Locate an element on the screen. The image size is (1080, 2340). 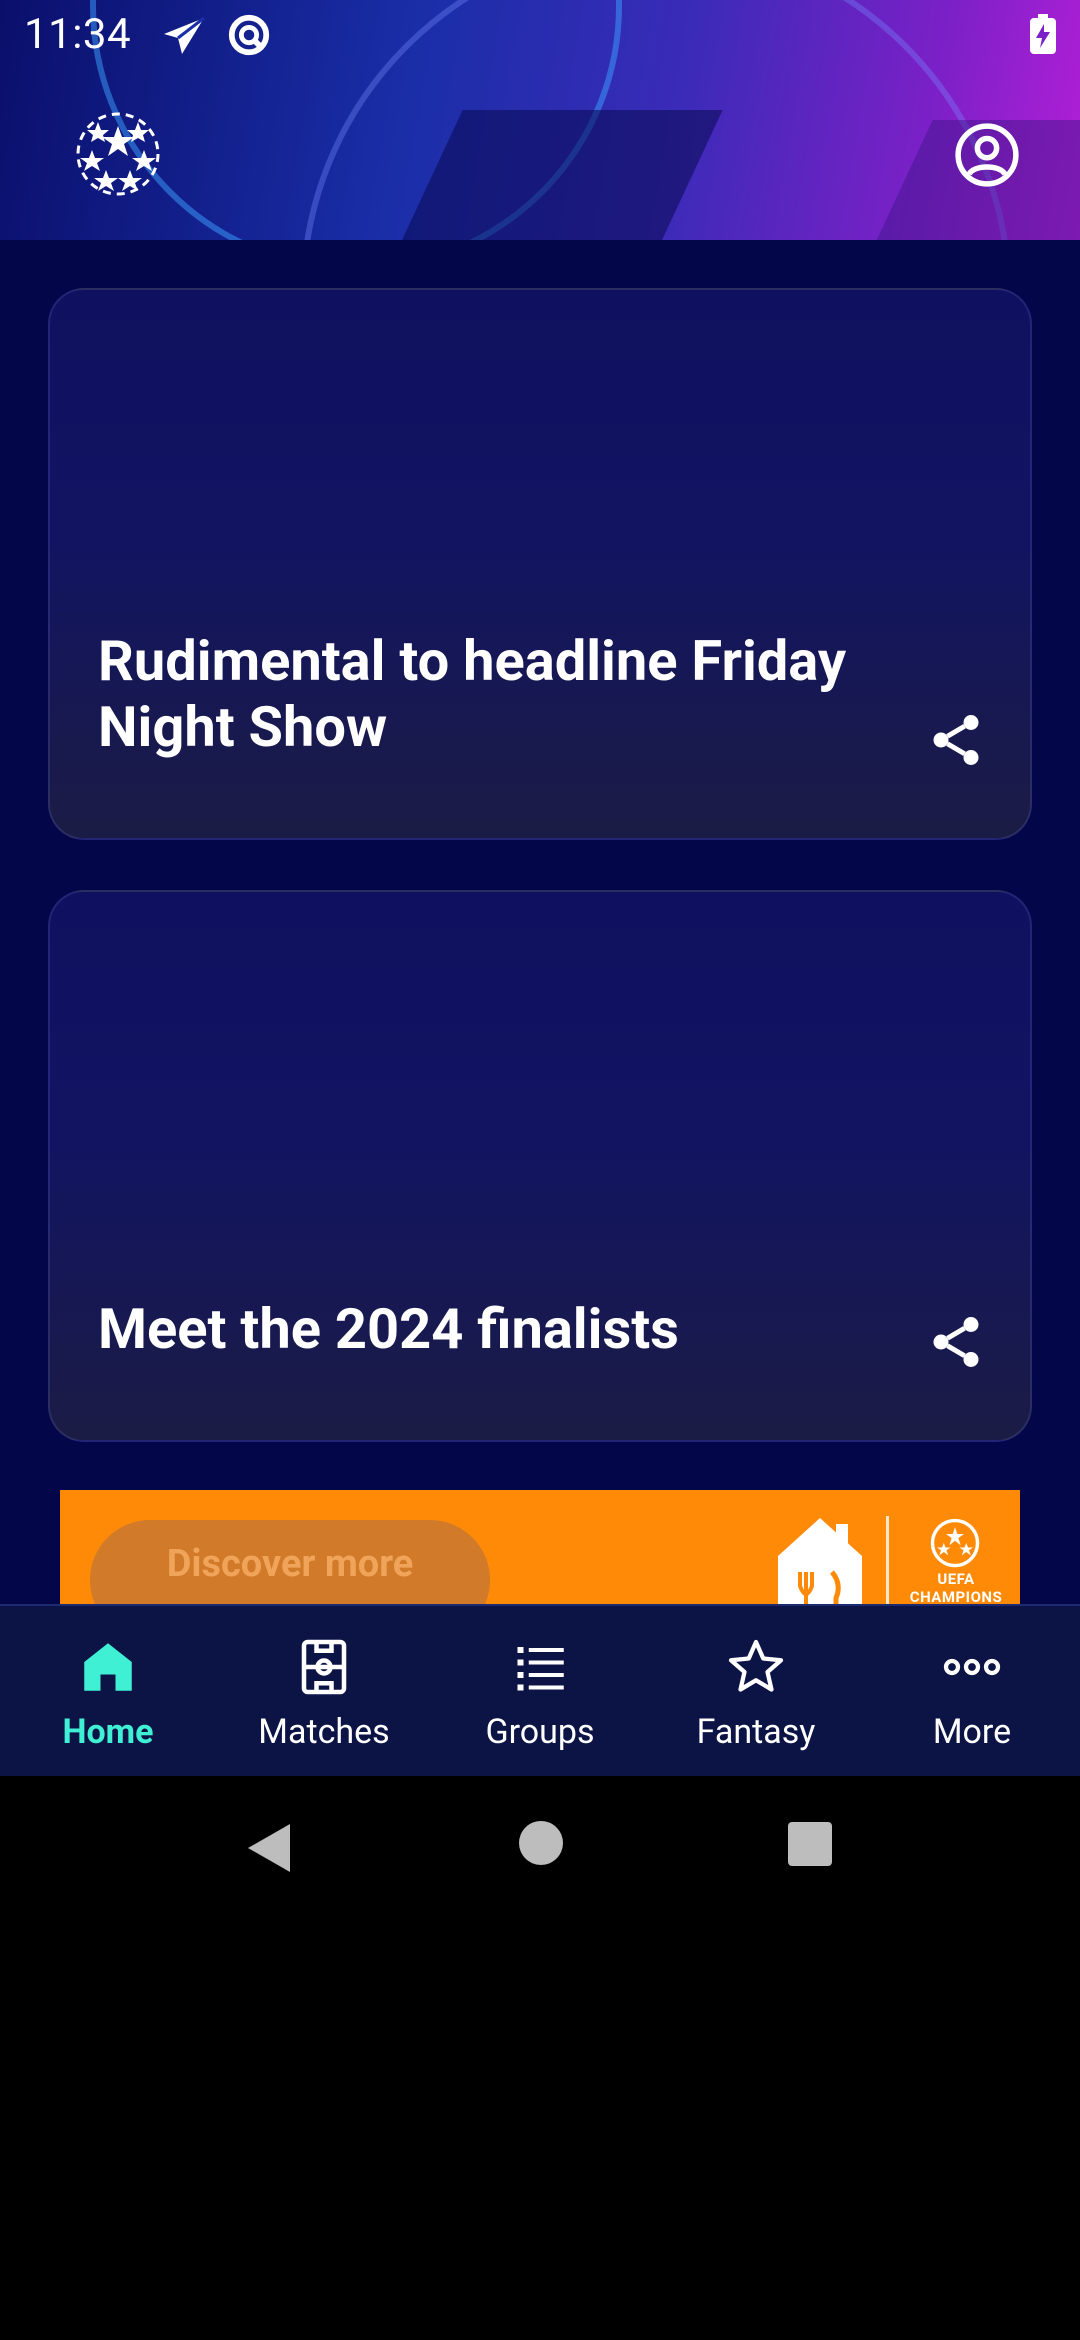
more-icon is located at coordinates (972, 1667).